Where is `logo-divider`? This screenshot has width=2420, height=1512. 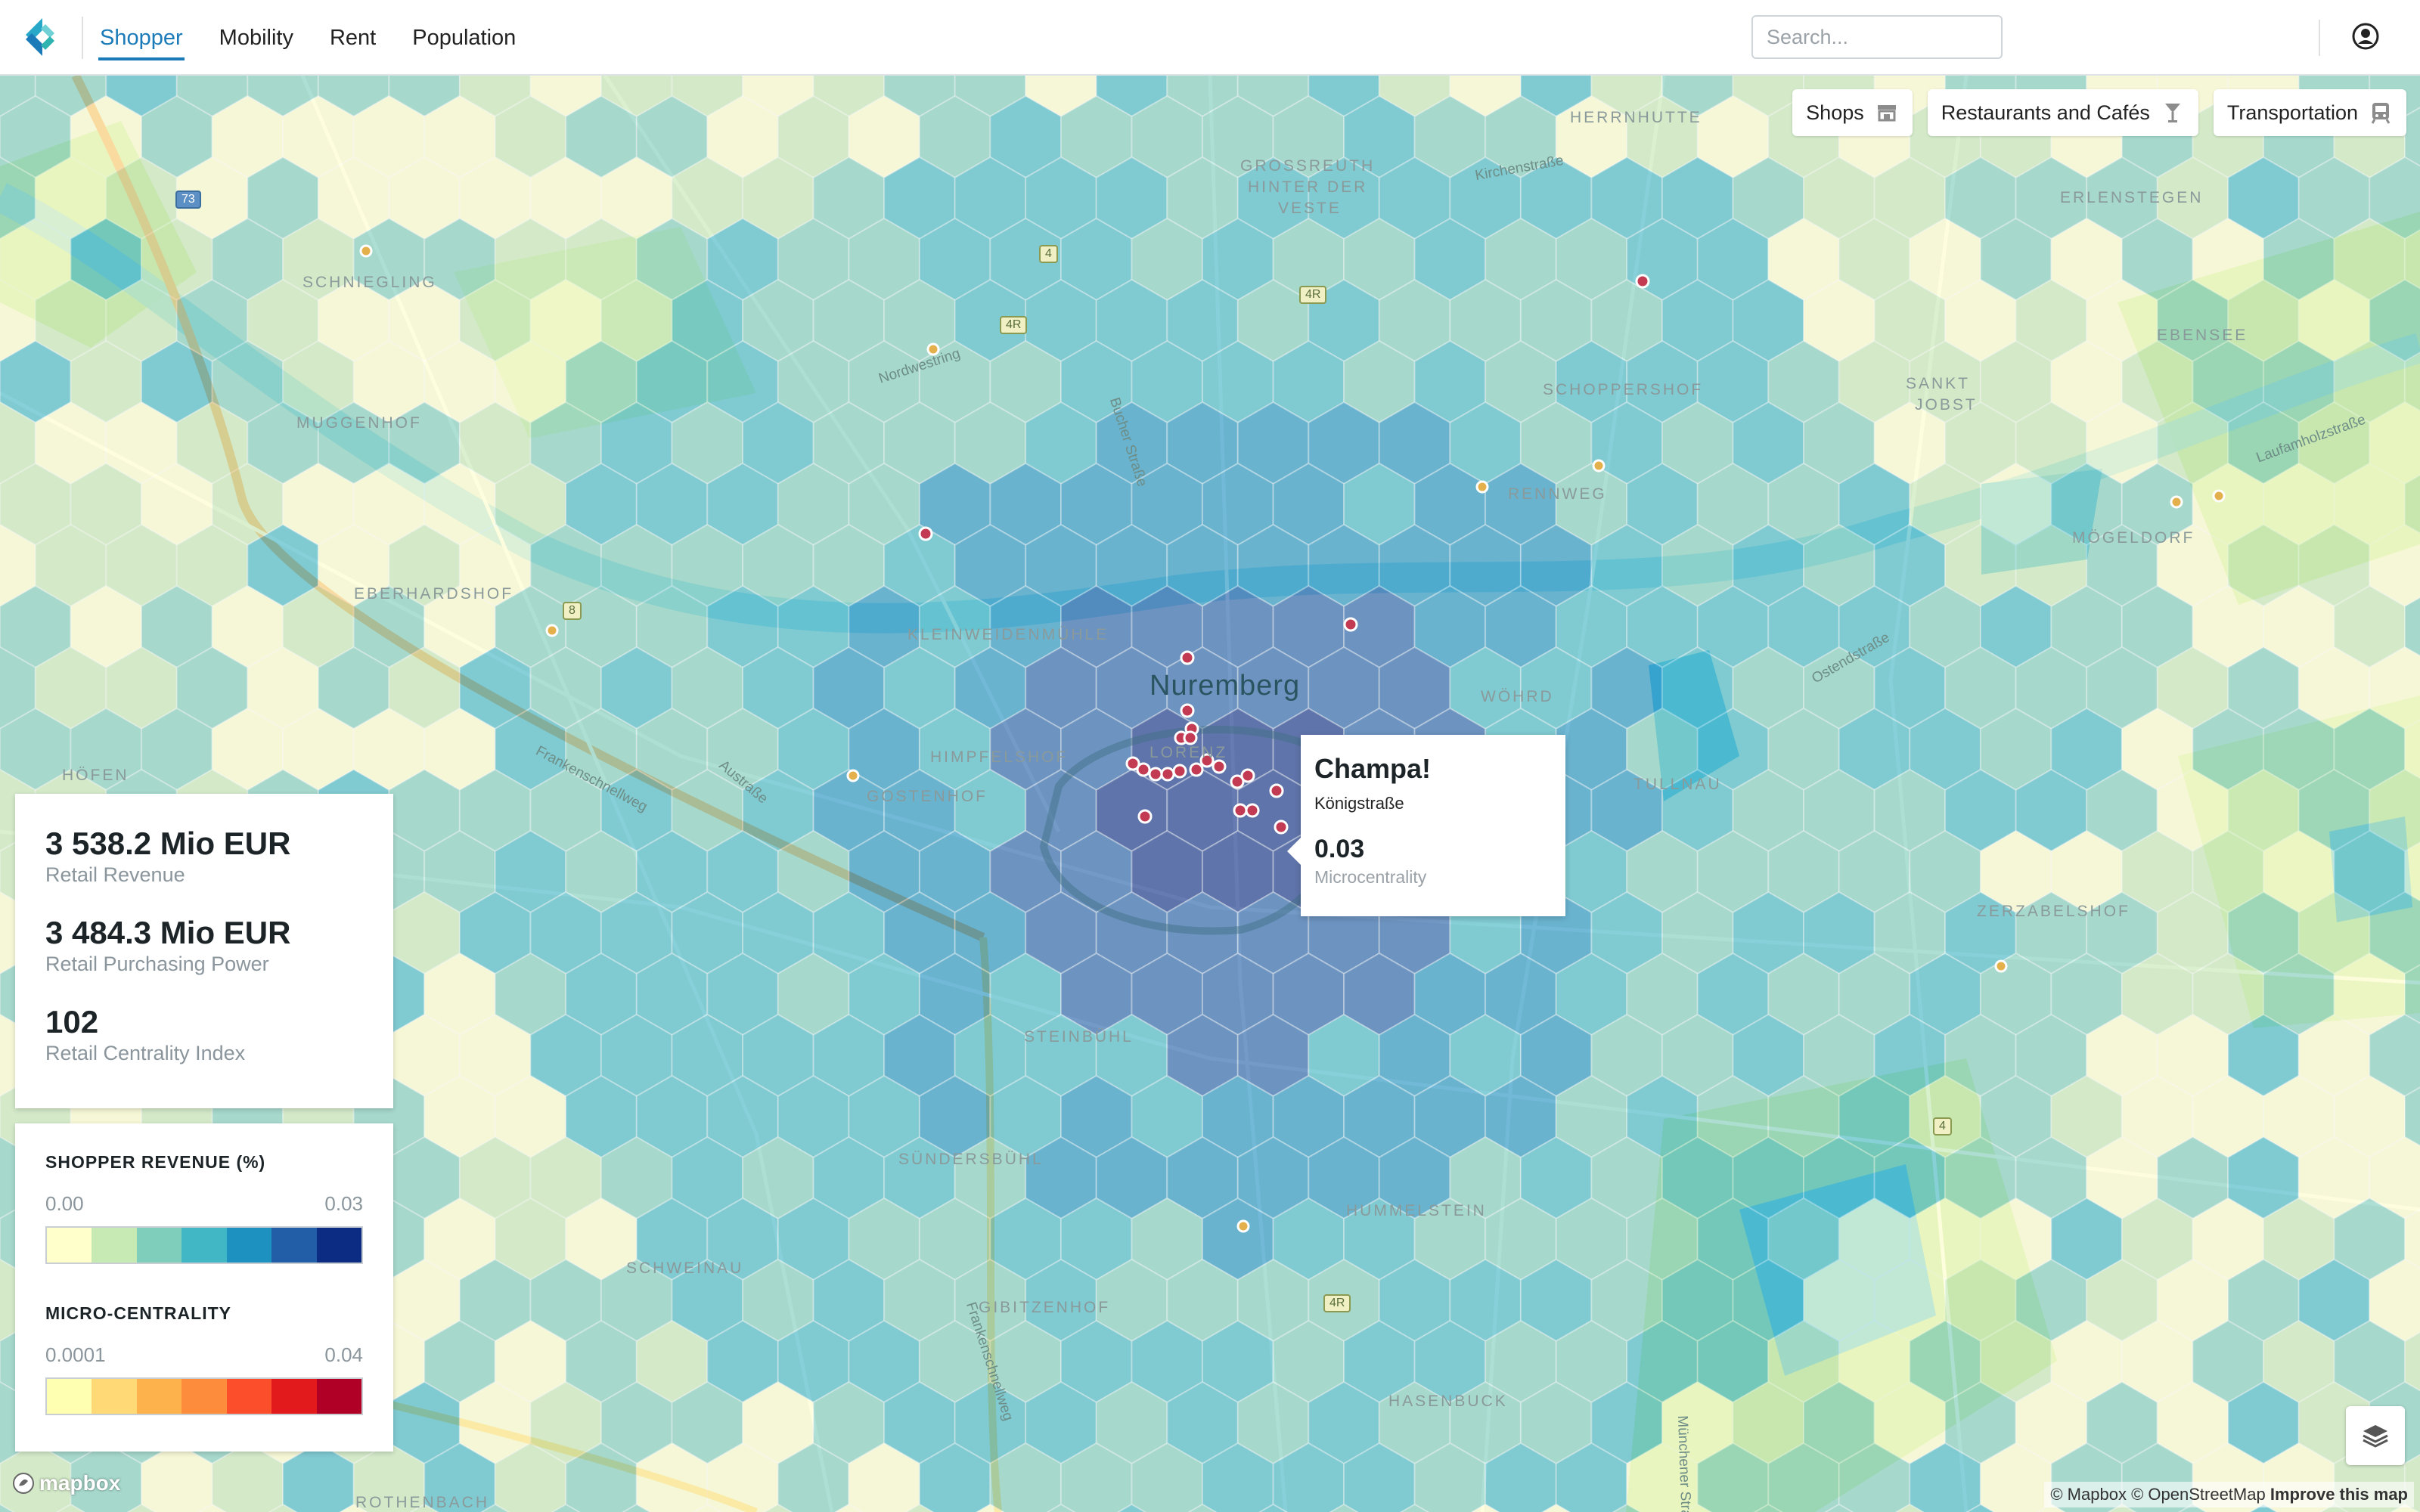 logo-divider is located at coordinates (82, 38).